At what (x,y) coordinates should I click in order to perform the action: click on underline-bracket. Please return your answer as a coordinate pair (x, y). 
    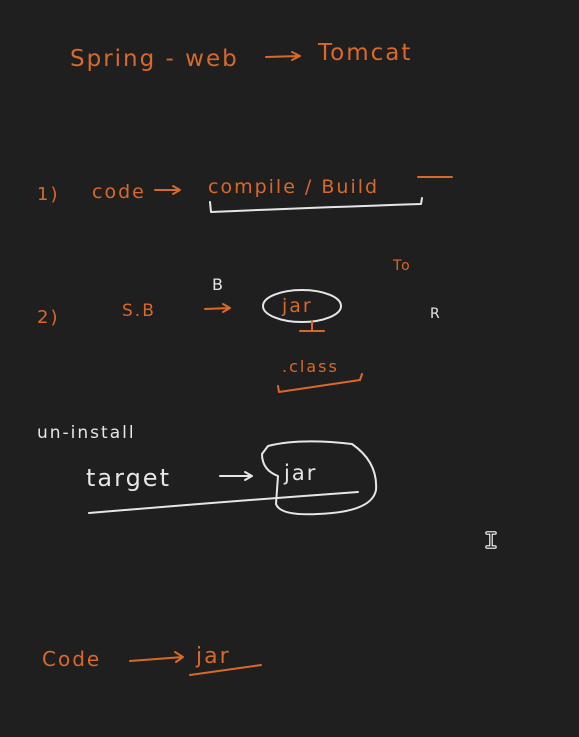
    Looking at the image, I should click on (316, 205).